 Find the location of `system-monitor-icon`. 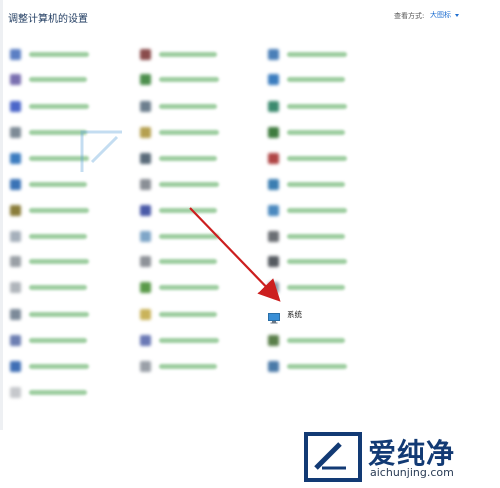

system-monitor-icon is located at coordinates (274, 316).